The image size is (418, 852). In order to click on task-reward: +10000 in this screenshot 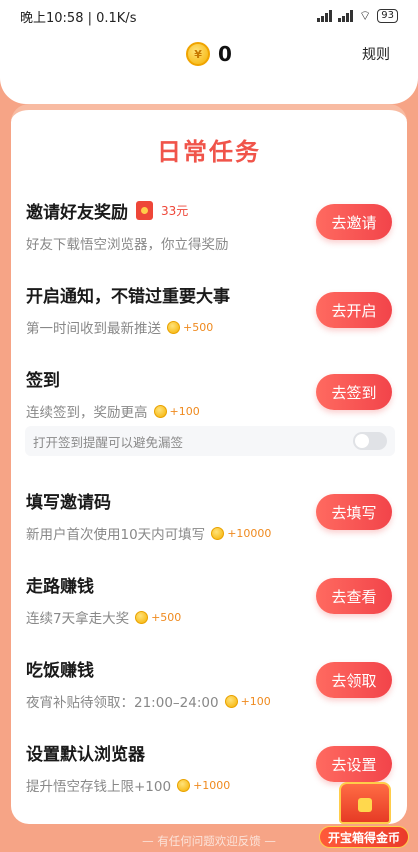, I will do `click(241, 533)`.